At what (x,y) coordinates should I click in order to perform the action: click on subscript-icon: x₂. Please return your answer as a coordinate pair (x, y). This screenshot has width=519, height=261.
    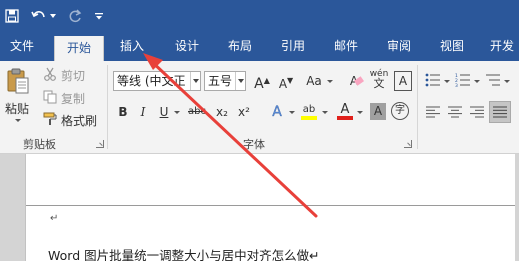
    Looking at the image, I should click on (222, 112).